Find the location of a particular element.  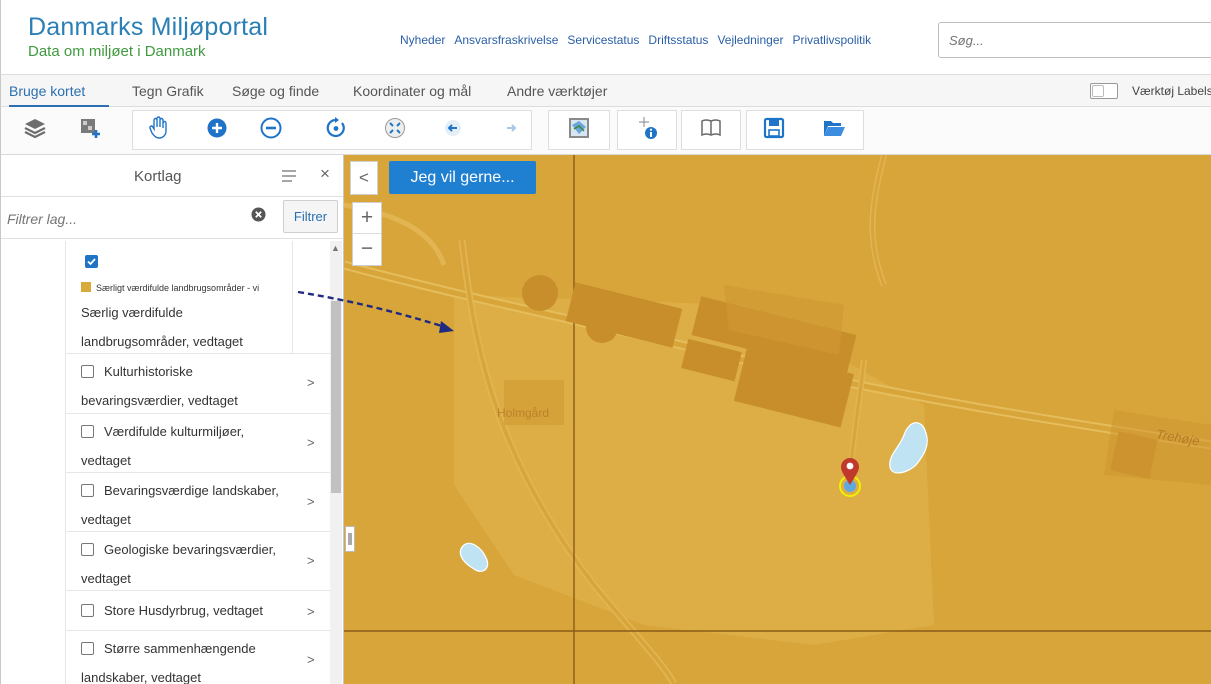

layer-item: Geologiske bevaringsværdier, vedtaget > is located at coordinates (198, 561).